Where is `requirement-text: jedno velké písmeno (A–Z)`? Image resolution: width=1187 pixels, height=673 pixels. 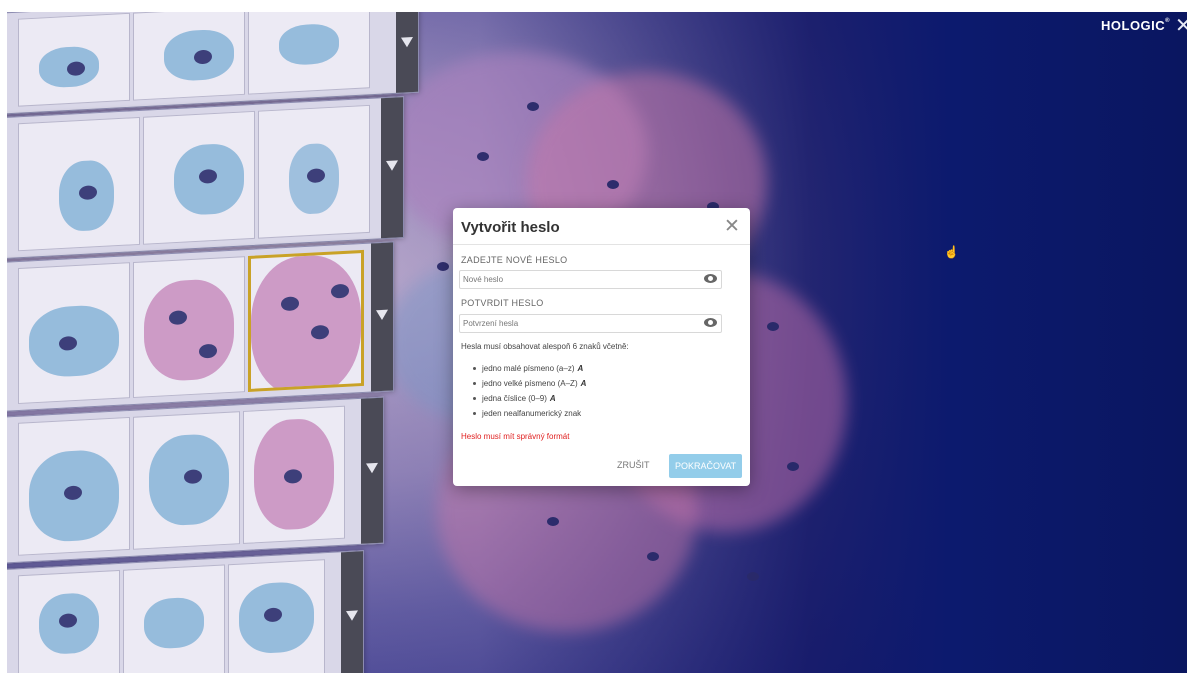 requirement-text: jedno velké písmeno (A–Z) is located at coordinates (530, 383).